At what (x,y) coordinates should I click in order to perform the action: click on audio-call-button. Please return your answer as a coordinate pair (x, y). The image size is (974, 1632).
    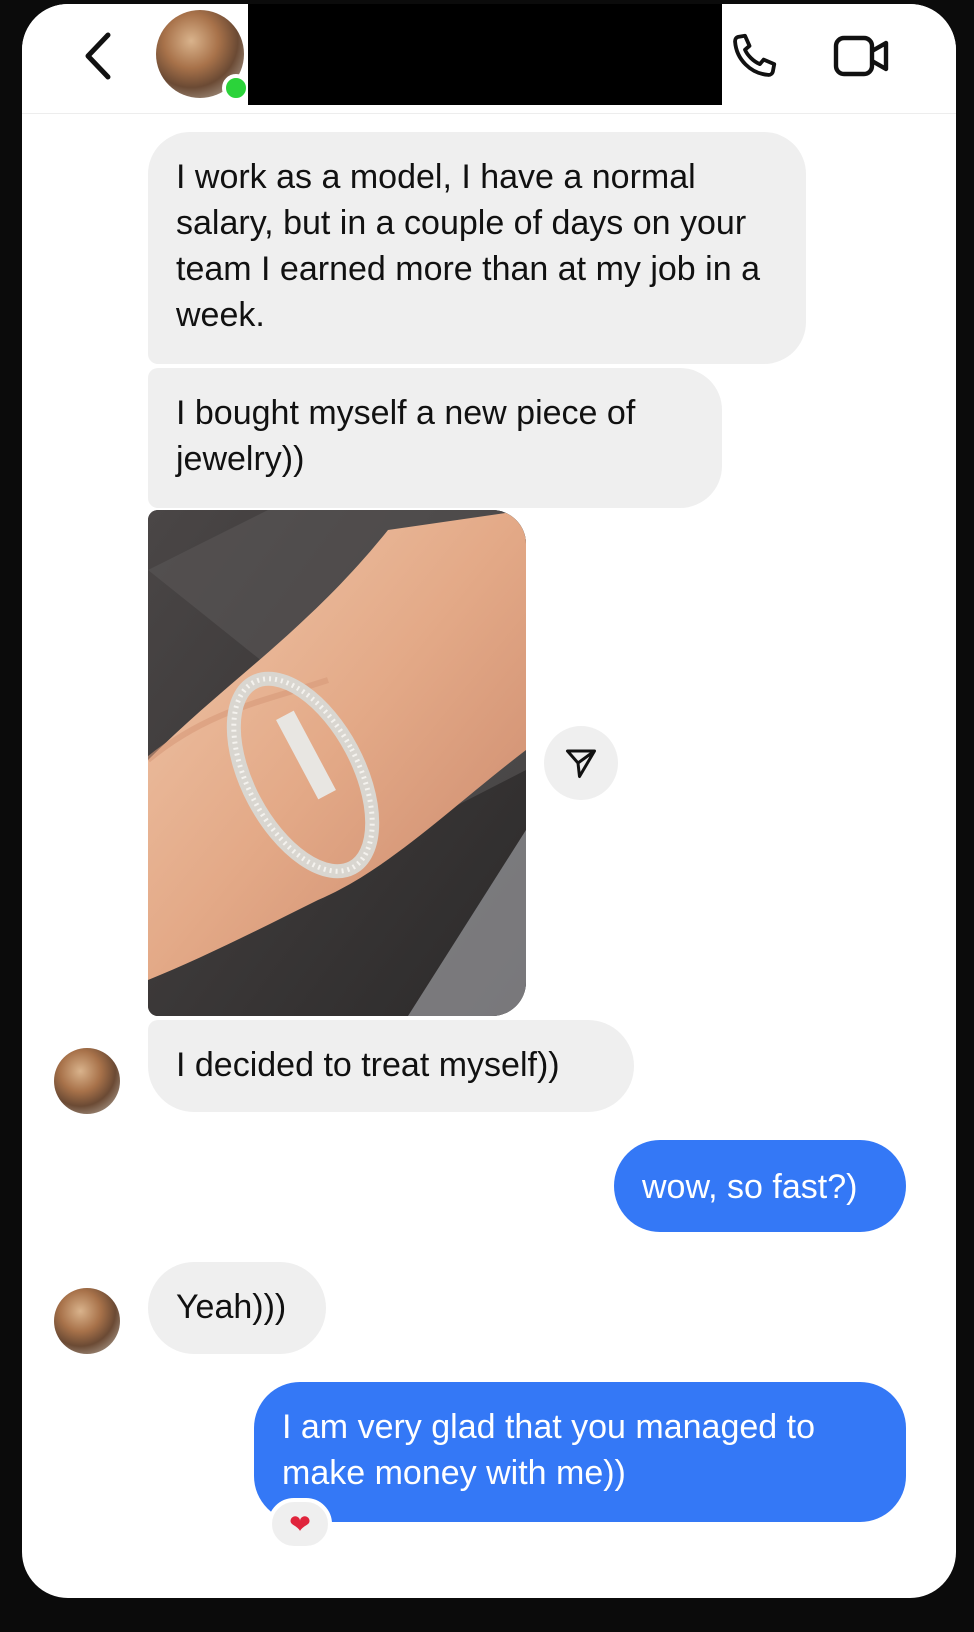
    Looking at the image, I should click on (754, 56).